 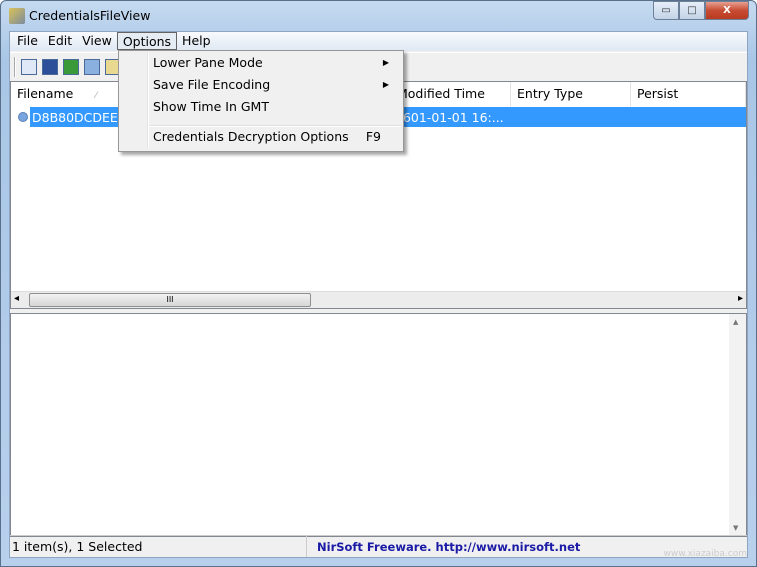 What do you see at coordinates (208, 62) in the screenshot?
I see `menu-item-label: Lower Pane Mode` at bounding box center [208, 62].